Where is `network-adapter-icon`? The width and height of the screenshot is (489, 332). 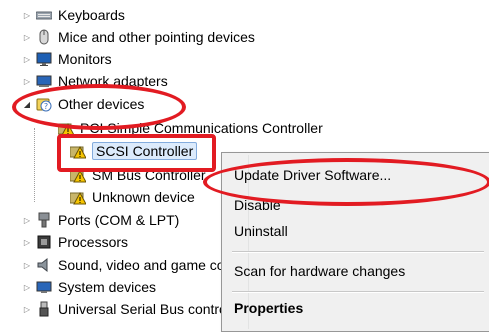
network-adapter-icon is located at coordinates (44, 81).